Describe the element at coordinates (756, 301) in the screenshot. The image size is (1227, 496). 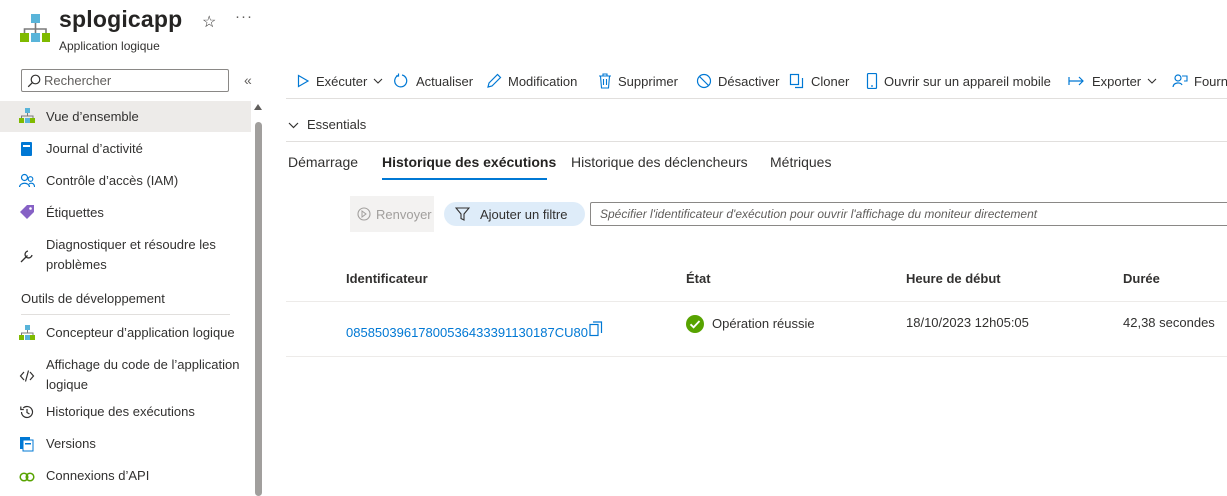
I see `table-header-divider` at that location.